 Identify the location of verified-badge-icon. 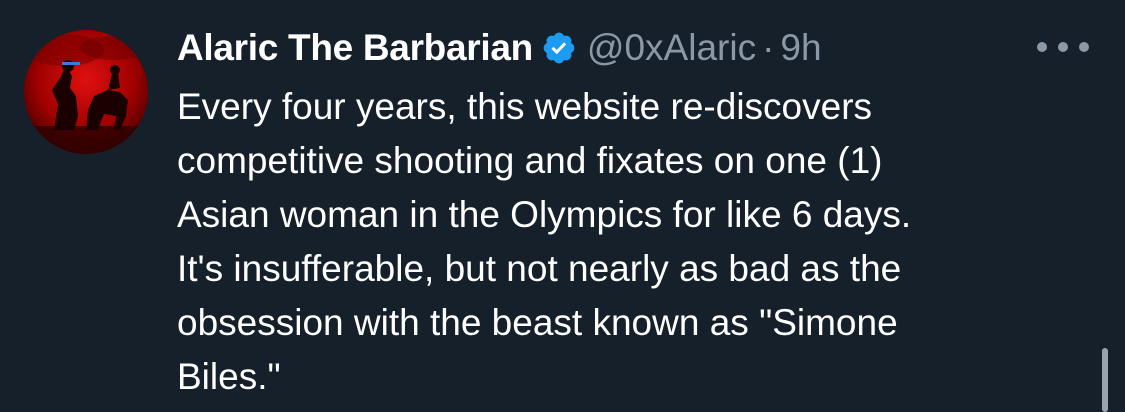
(559, 48).